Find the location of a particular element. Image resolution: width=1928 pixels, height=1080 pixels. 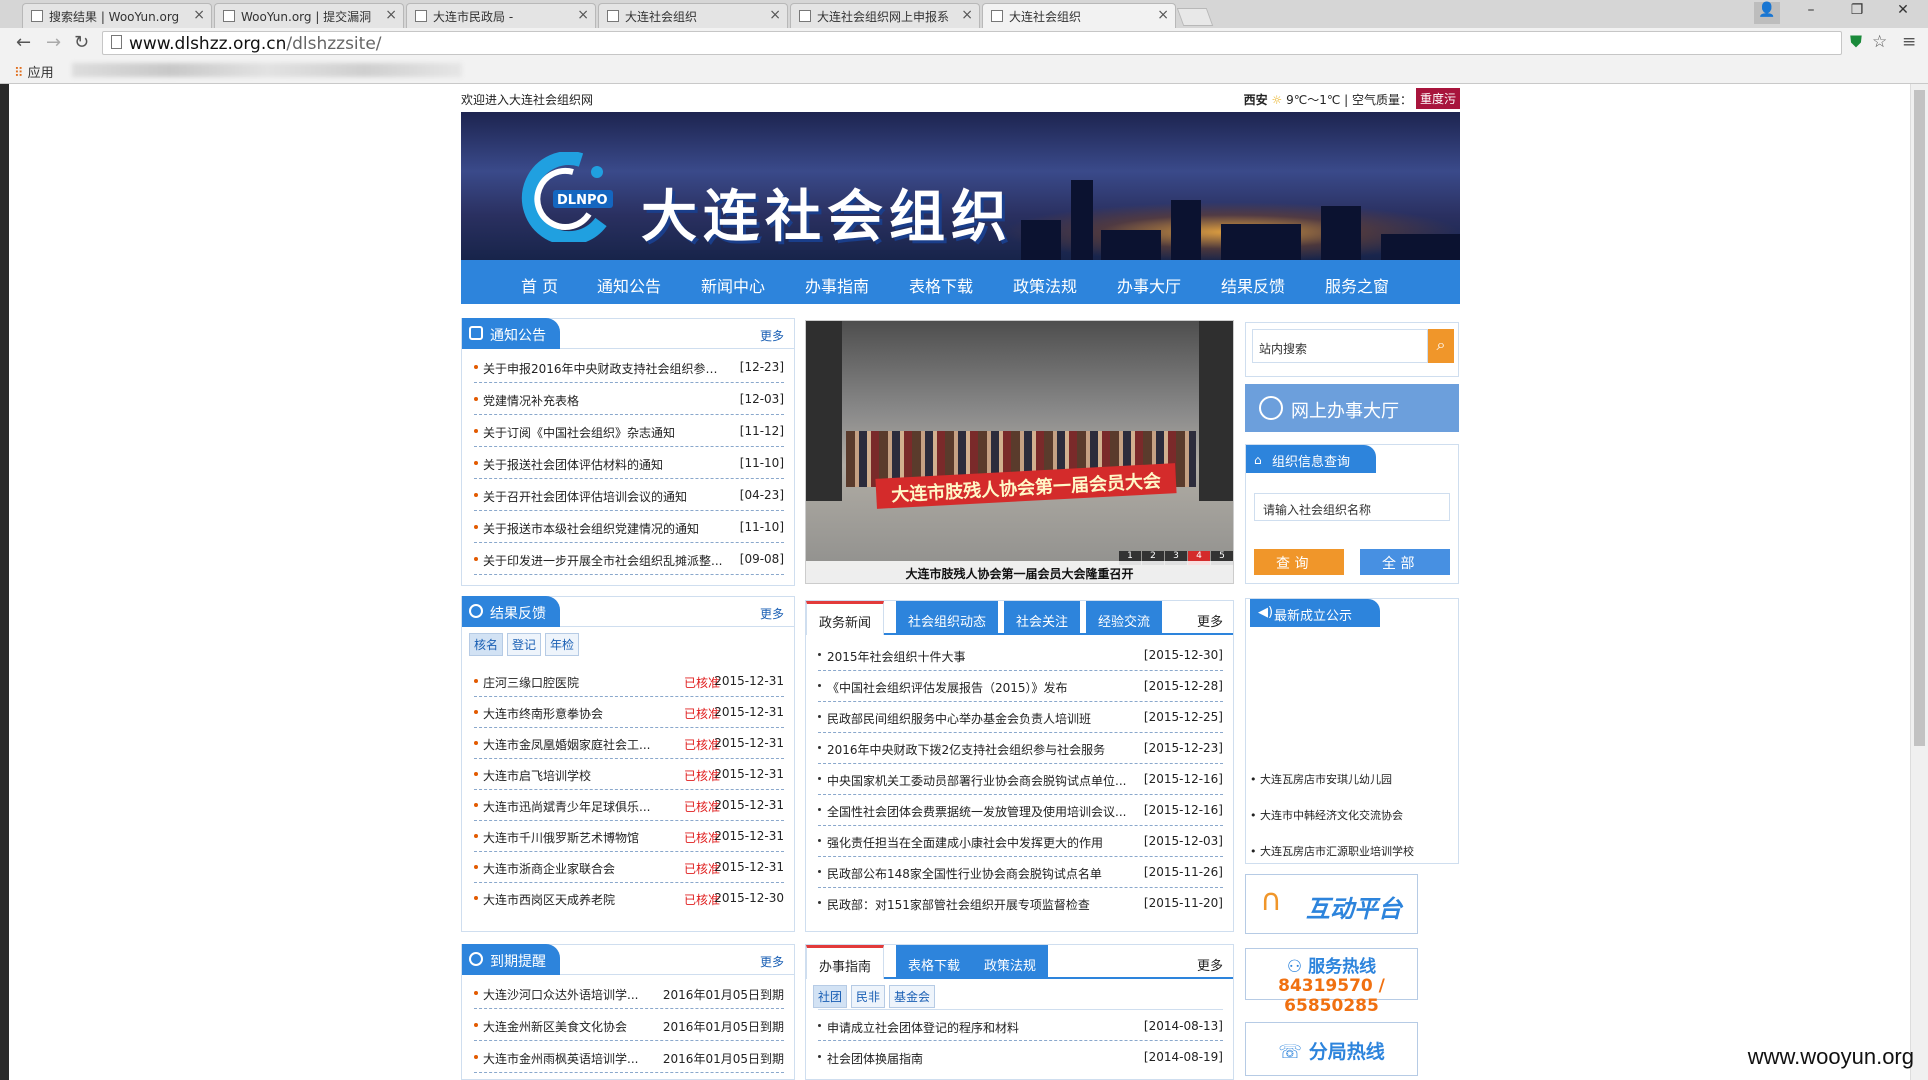

nav-guide: 办事指南 is located at coordinates (837, 285).